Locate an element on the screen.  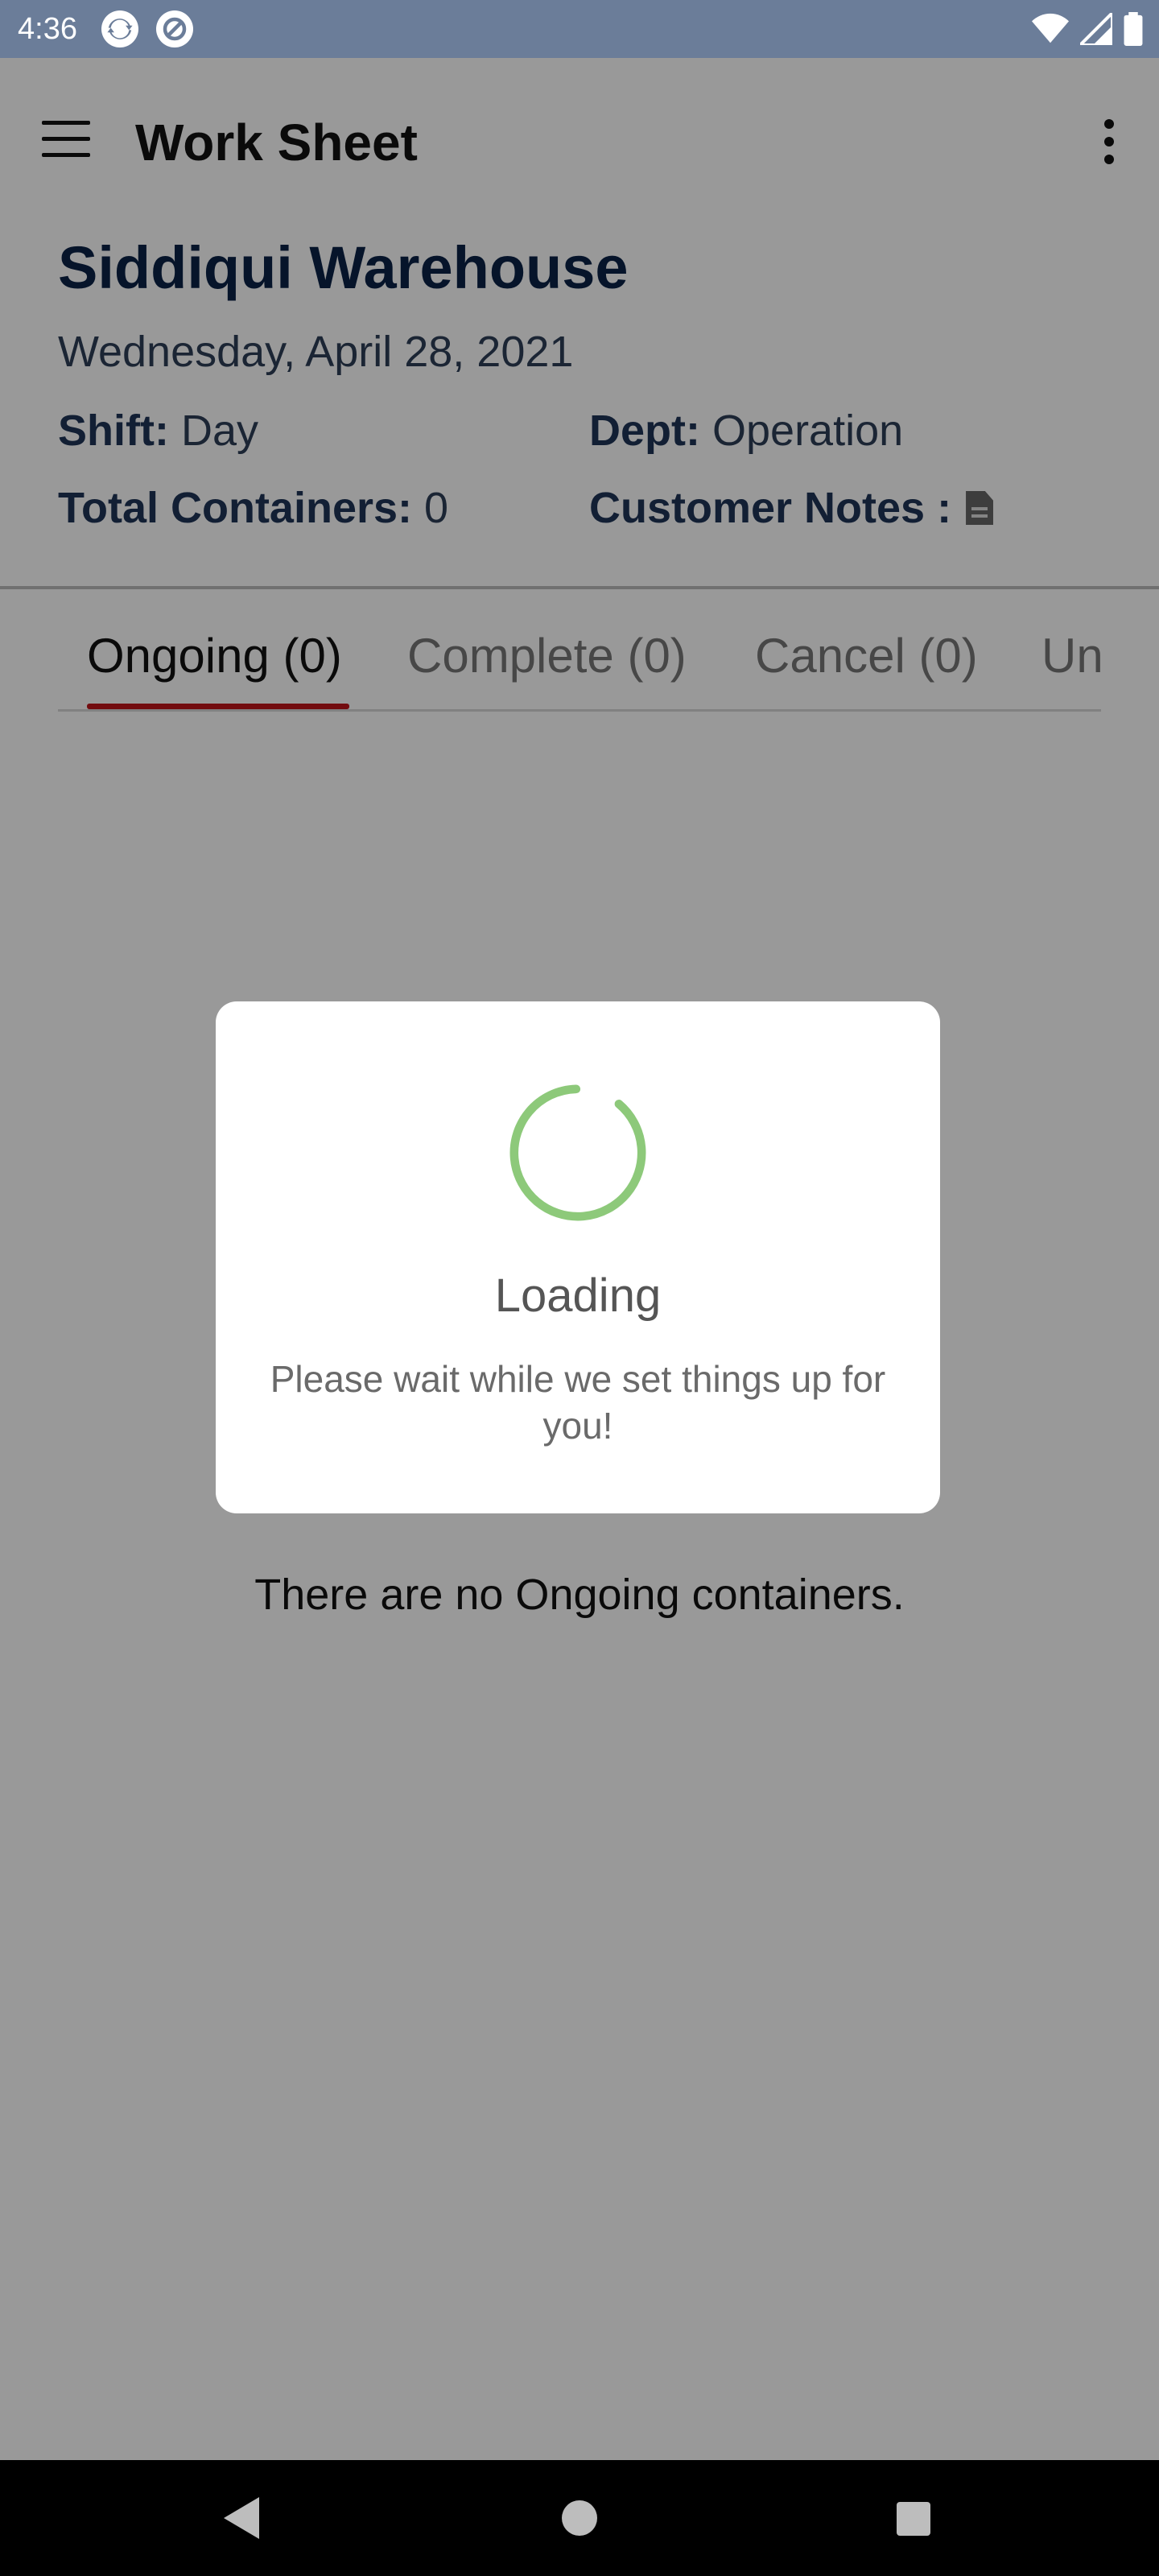
system-nav-bar is located at coordinates (579, 2518).